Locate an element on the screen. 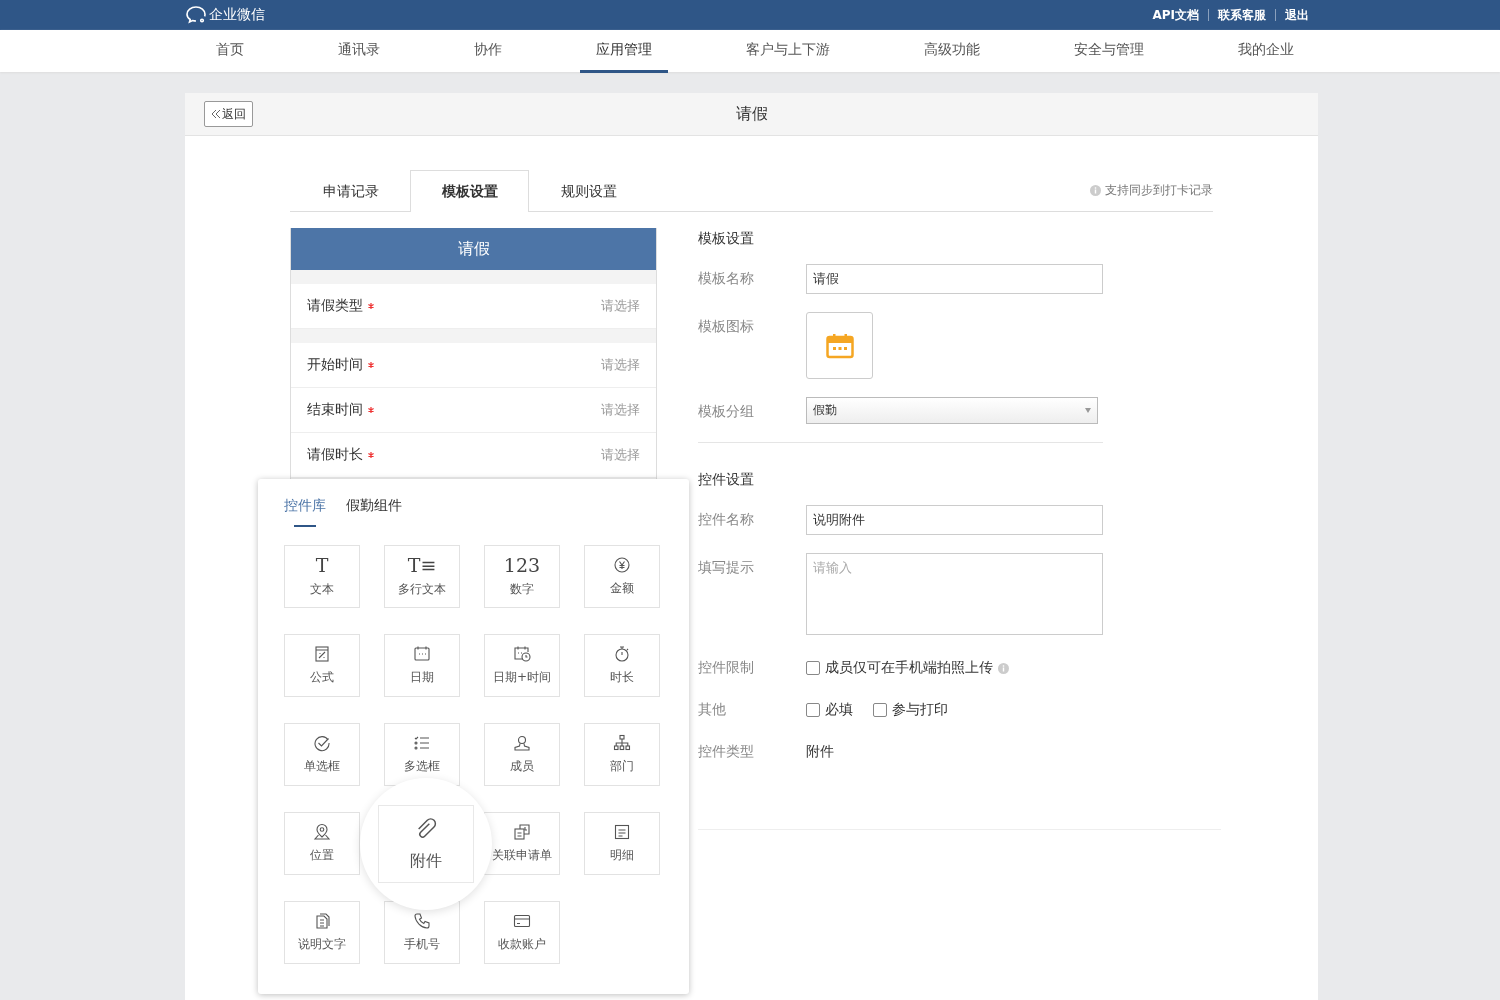 The width and height of the screenshot is (1500, 1000). control-tile: 附件 is located at coordinates (426, 844).